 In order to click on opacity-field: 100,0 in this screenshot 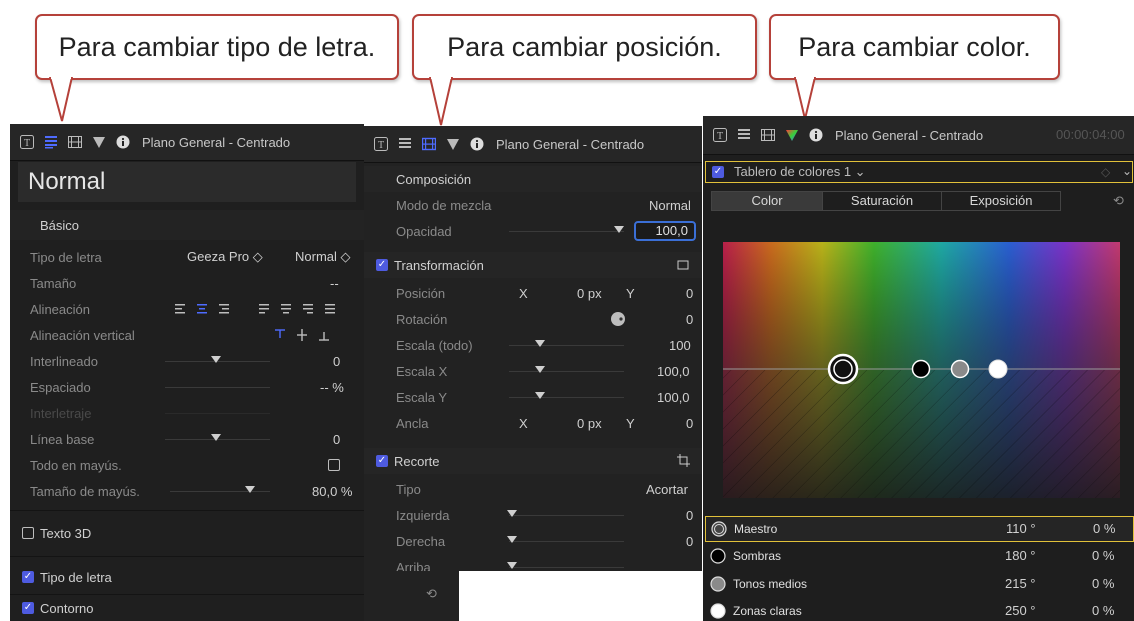, I will do `click(665, 231)`.